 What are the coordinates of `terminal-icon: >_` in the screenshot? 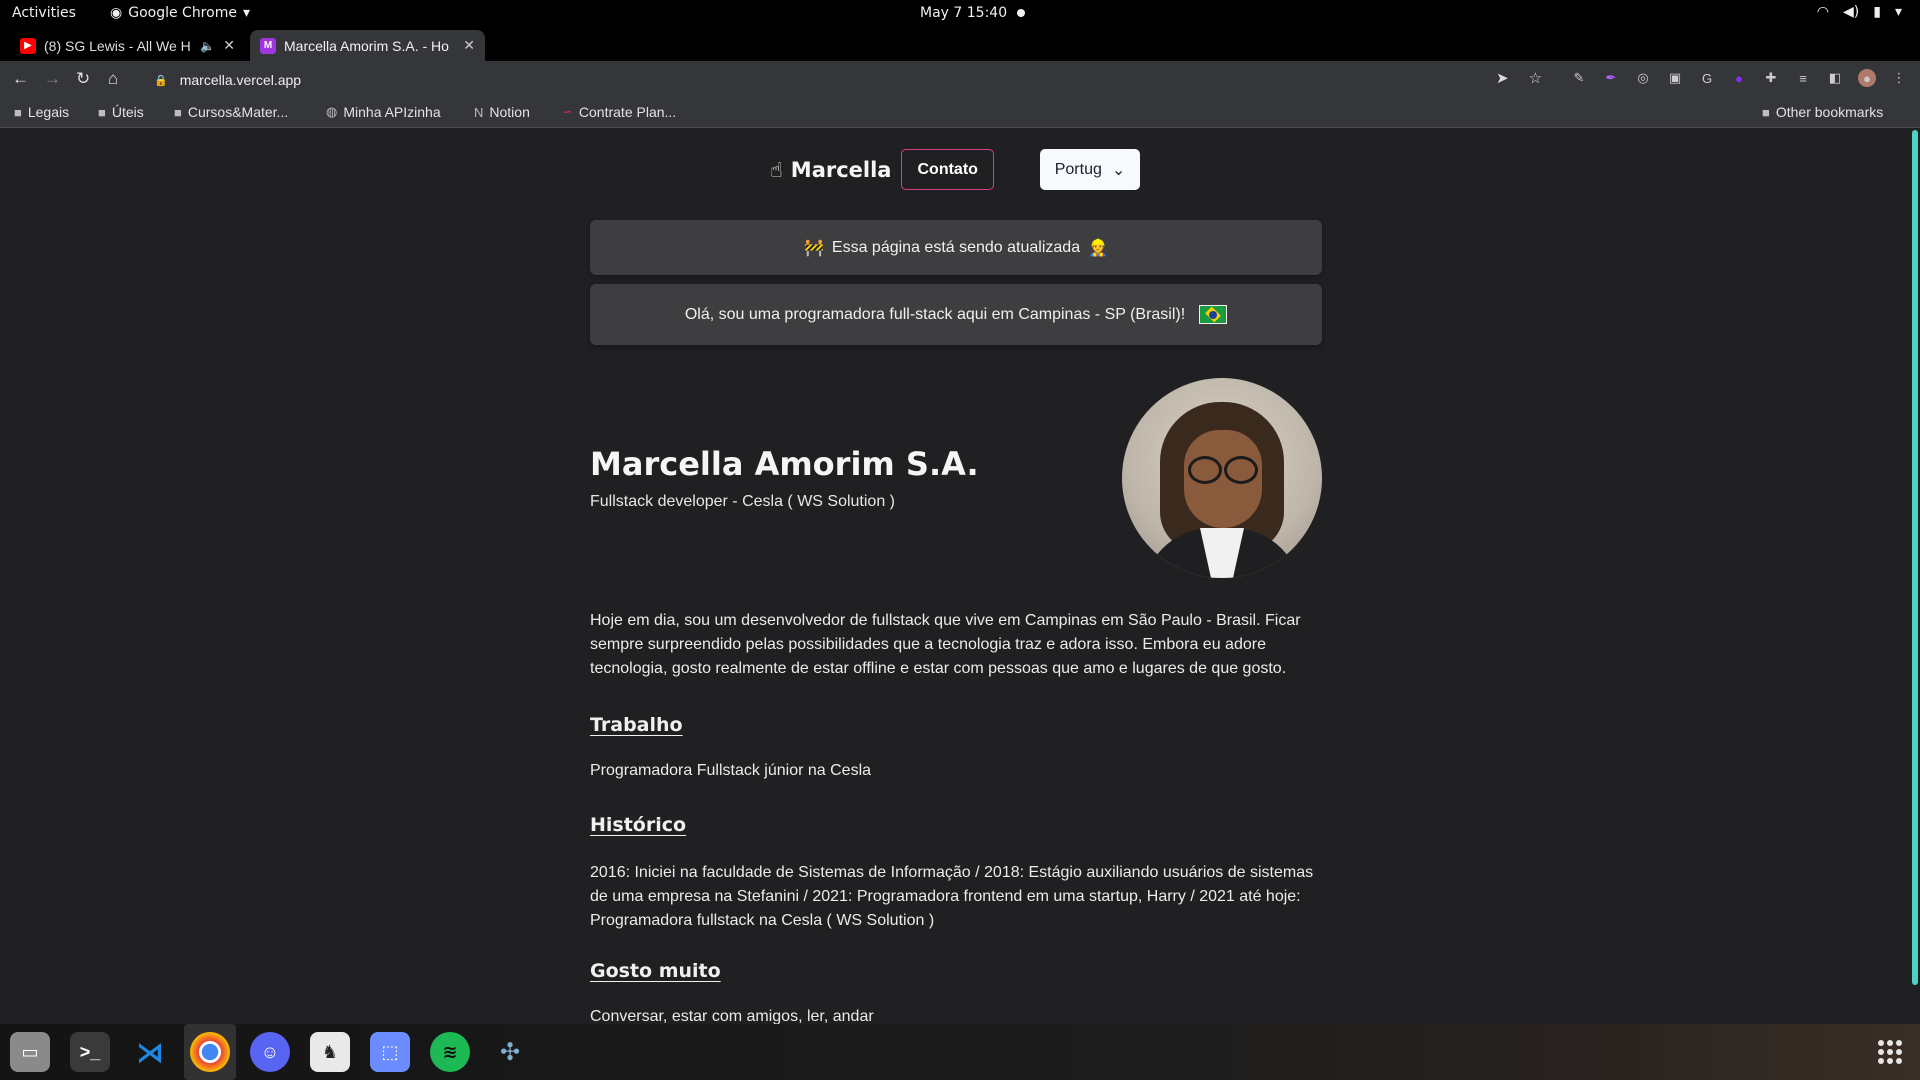 It's located at (90, 1052).